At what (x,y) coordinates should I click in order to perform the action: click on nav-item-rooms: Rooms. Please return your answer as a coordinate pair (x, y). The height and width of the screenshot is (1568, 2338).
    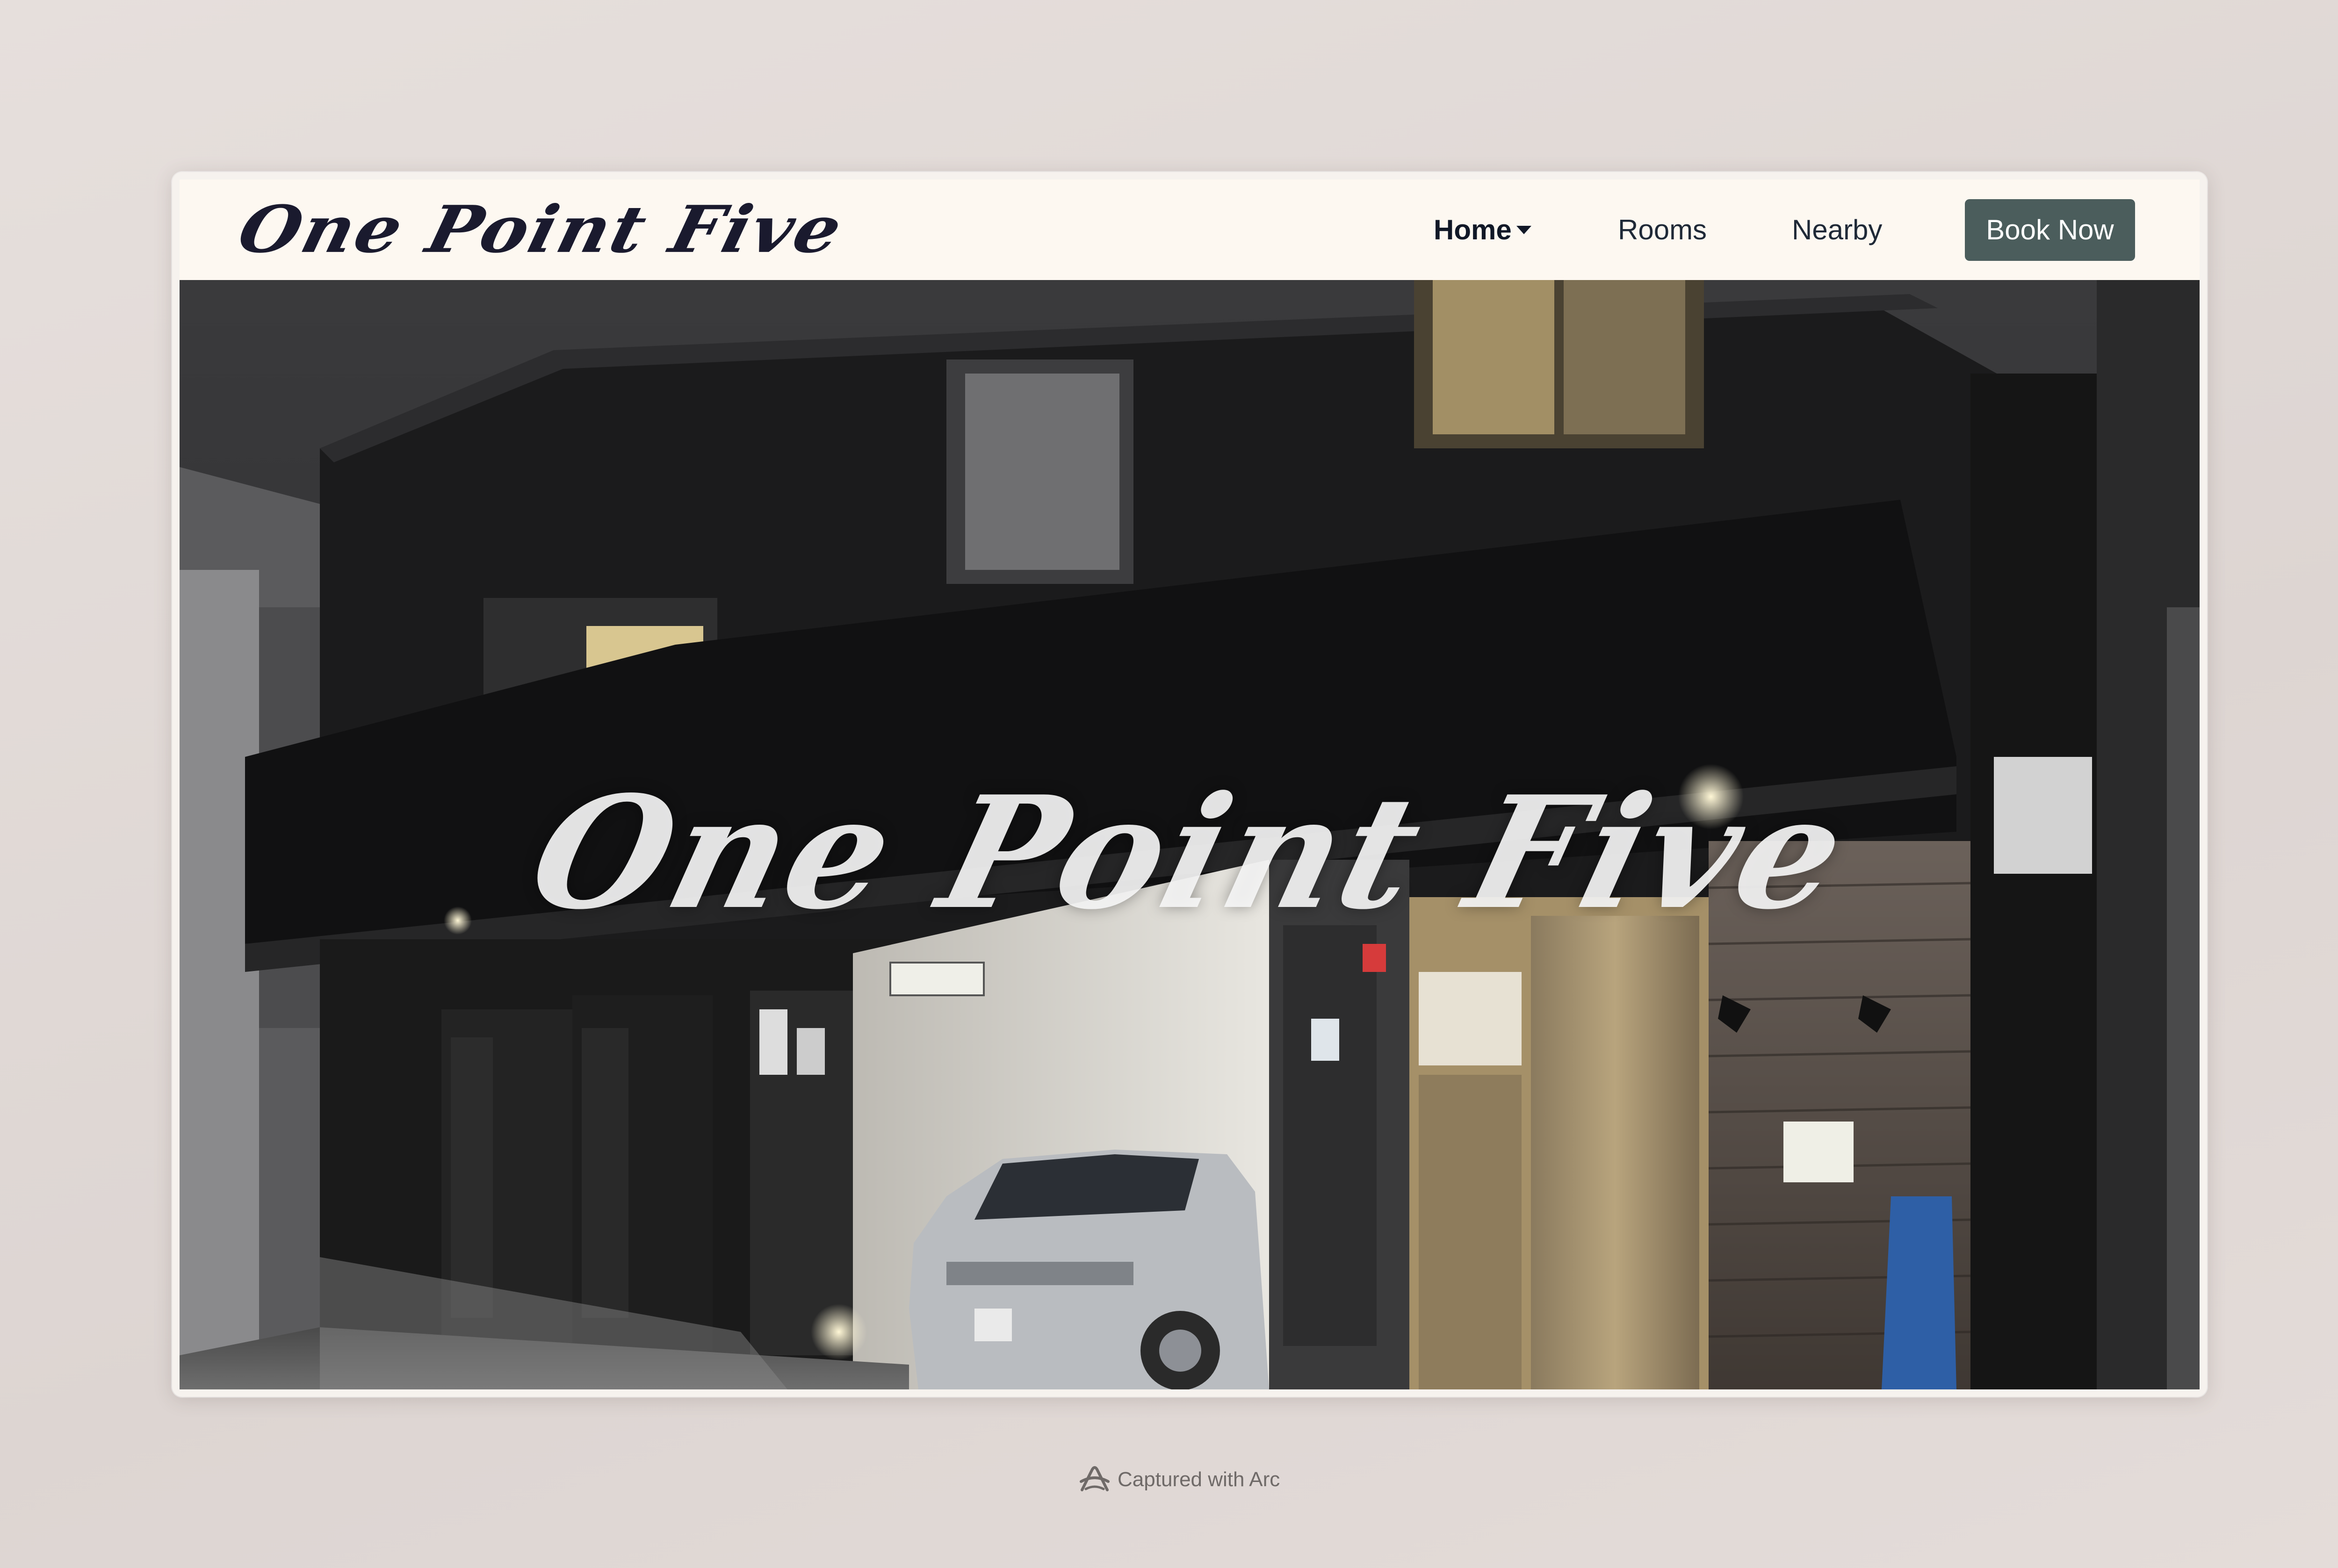
    Looking at the image, I should click on (1663, 230).